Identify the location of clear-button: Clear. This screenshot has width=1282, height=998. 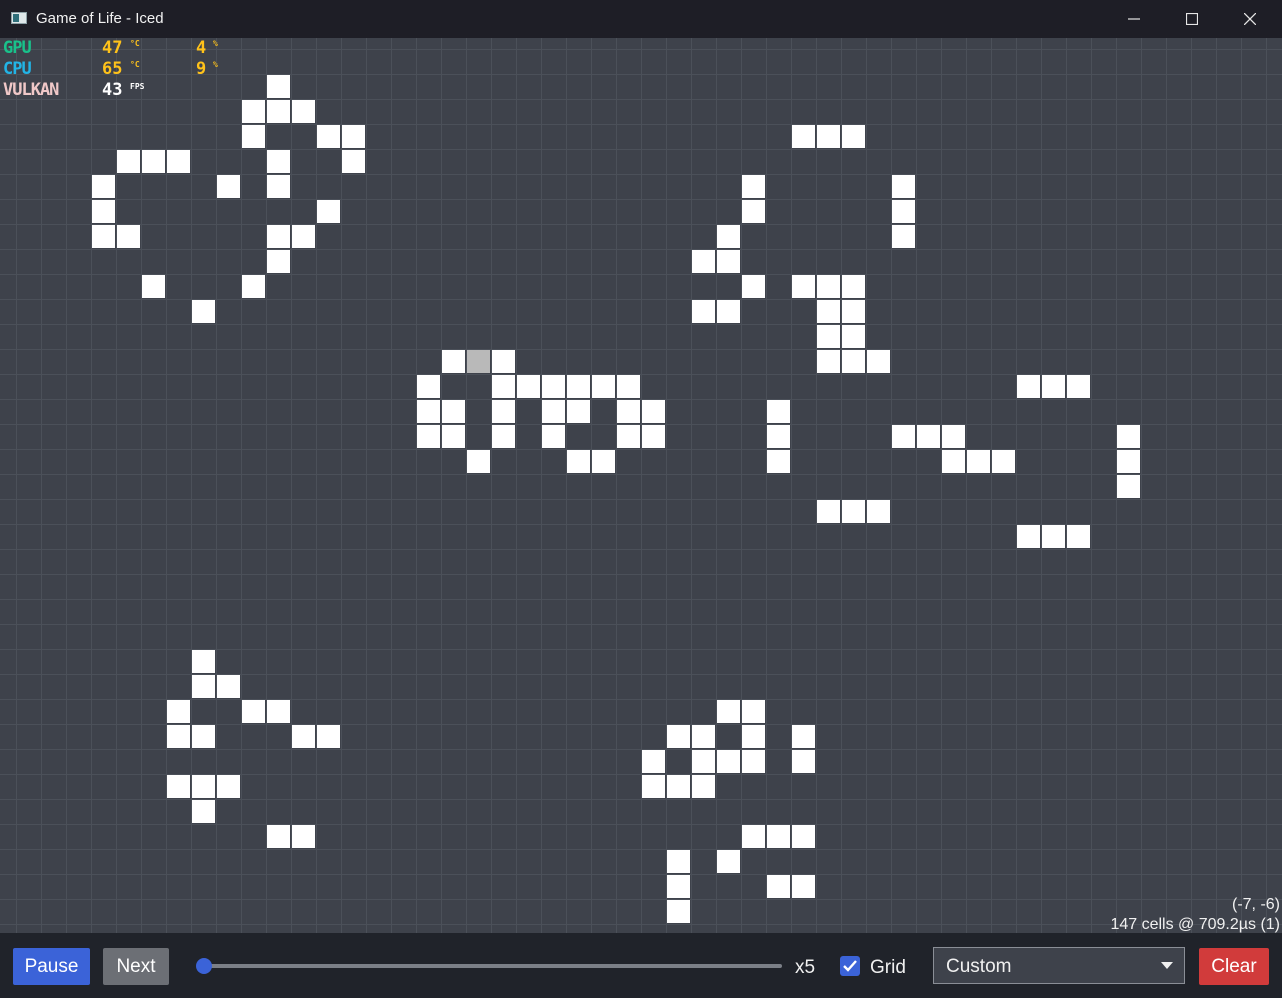
(1234, 966).